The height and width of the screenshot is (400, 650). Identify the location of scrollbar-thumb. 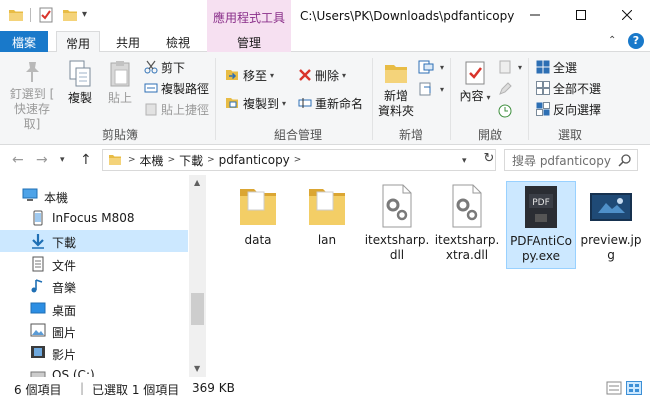
(197, 309).